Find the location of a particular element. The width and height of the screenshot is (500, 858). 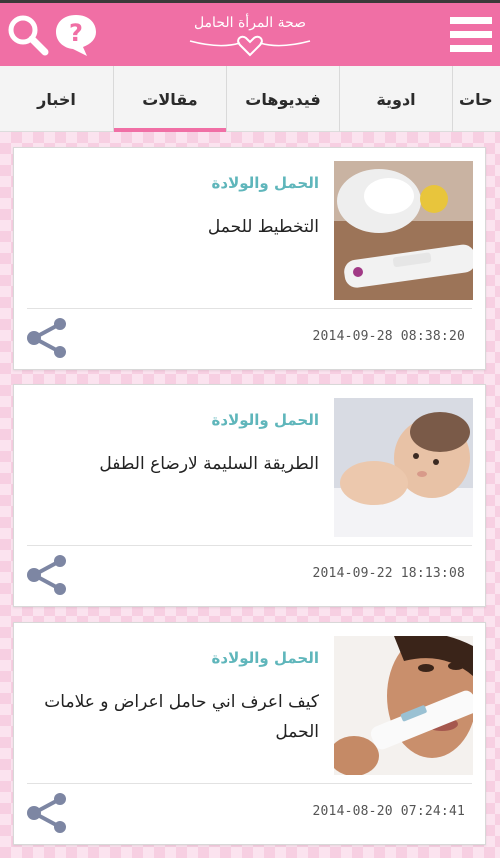

tab-partial: حات is located at coordinates (476, 99).